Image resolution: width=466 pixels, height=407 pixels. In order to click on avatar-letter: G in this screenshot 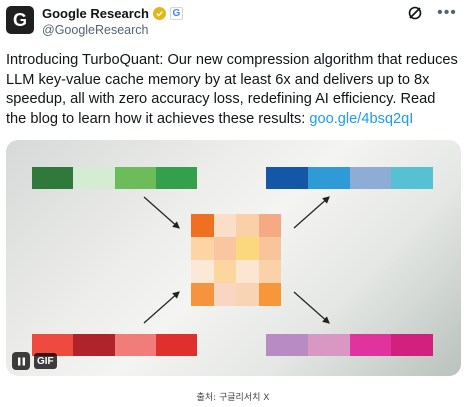, I will do `click(19, 19)`.